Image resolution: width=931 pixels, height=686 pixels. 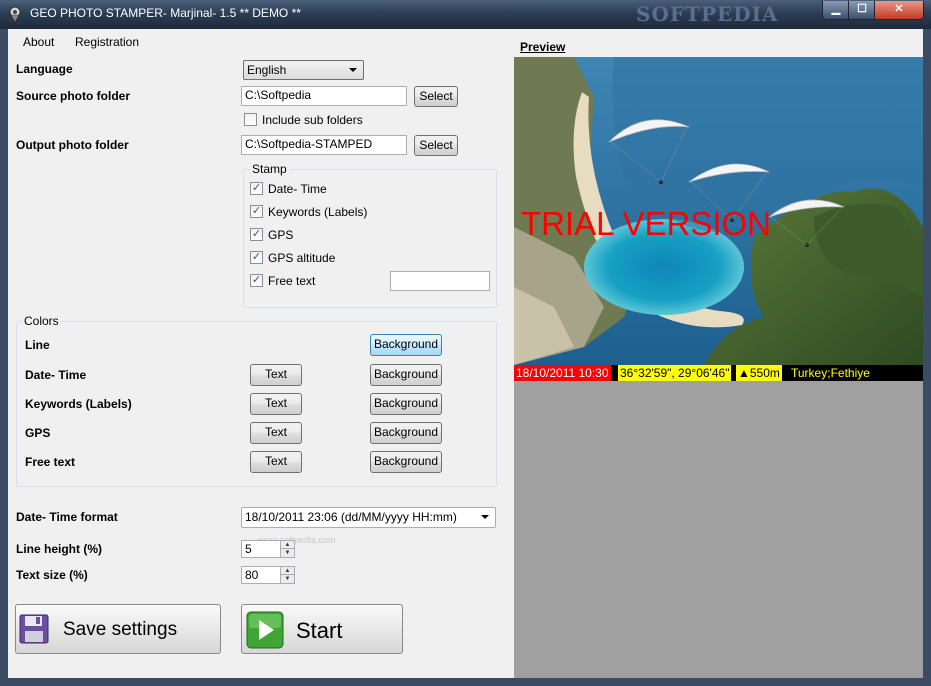 I want to click on text-size-spinner: 80 ▲ ▼, so click(x=268, y=575).